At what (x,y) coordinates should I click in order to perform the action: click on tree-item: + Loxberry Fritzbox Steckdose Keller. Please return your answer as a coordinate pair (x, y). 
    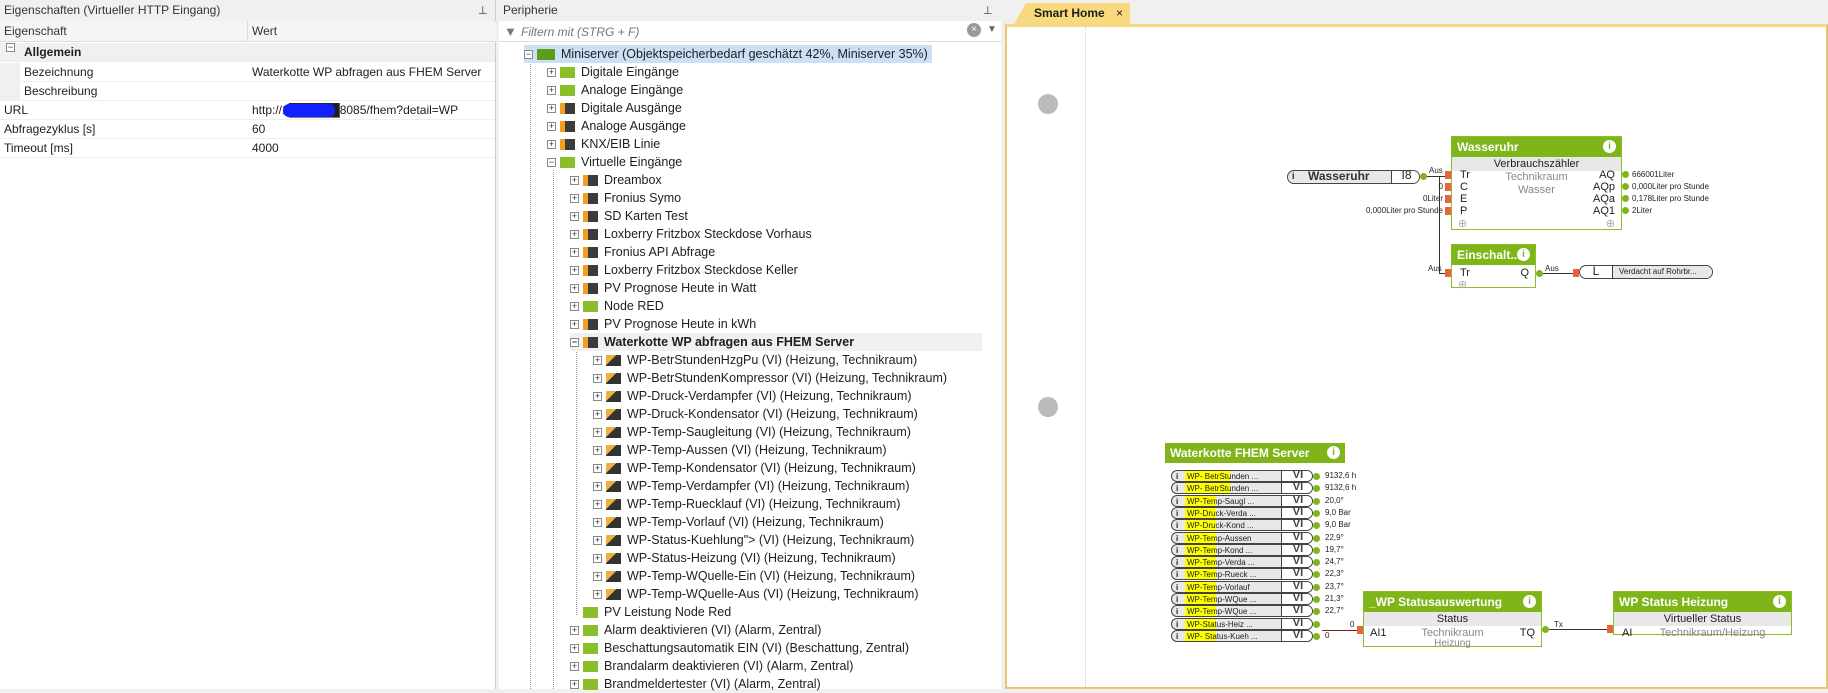
    Looking at the image, I should click on (684, 270).